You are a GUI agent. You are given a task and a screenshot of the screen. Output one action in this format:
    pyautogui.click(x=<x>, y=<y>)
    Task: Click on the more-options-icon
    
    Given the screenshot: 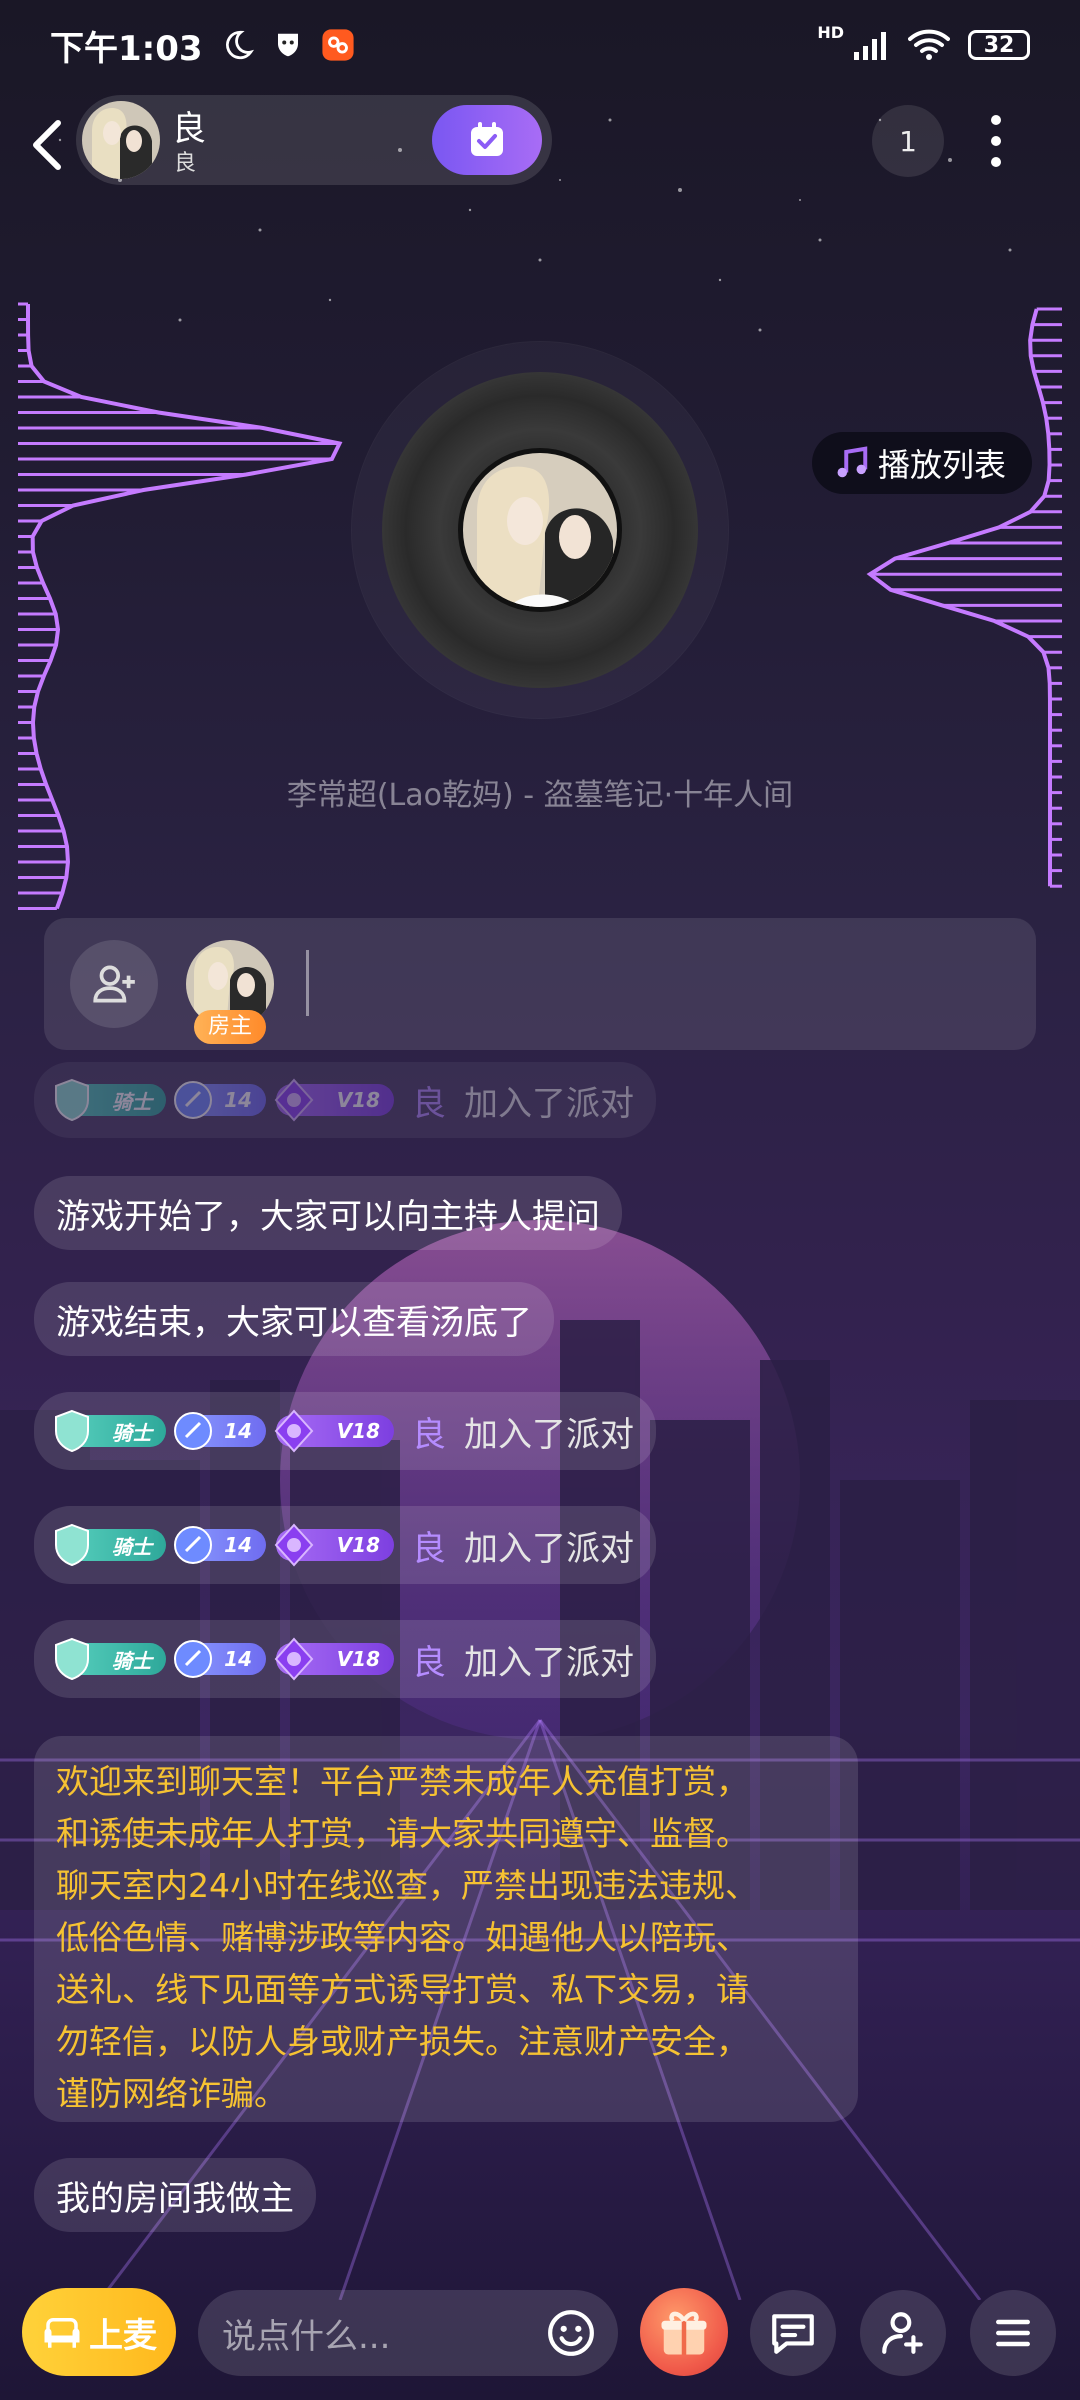 What is the action you would take?
    pyautogui.click(x=996, y=141)
    